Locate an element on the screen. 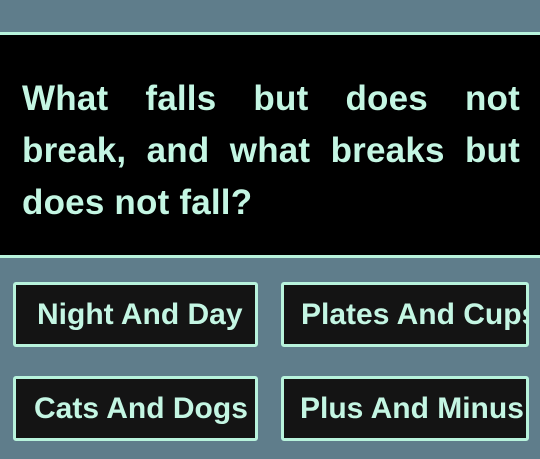 Image resolution: width=540 pixels, height=459 pixels. answer-label: Plates And Cups is located at coordinates (415, 314).